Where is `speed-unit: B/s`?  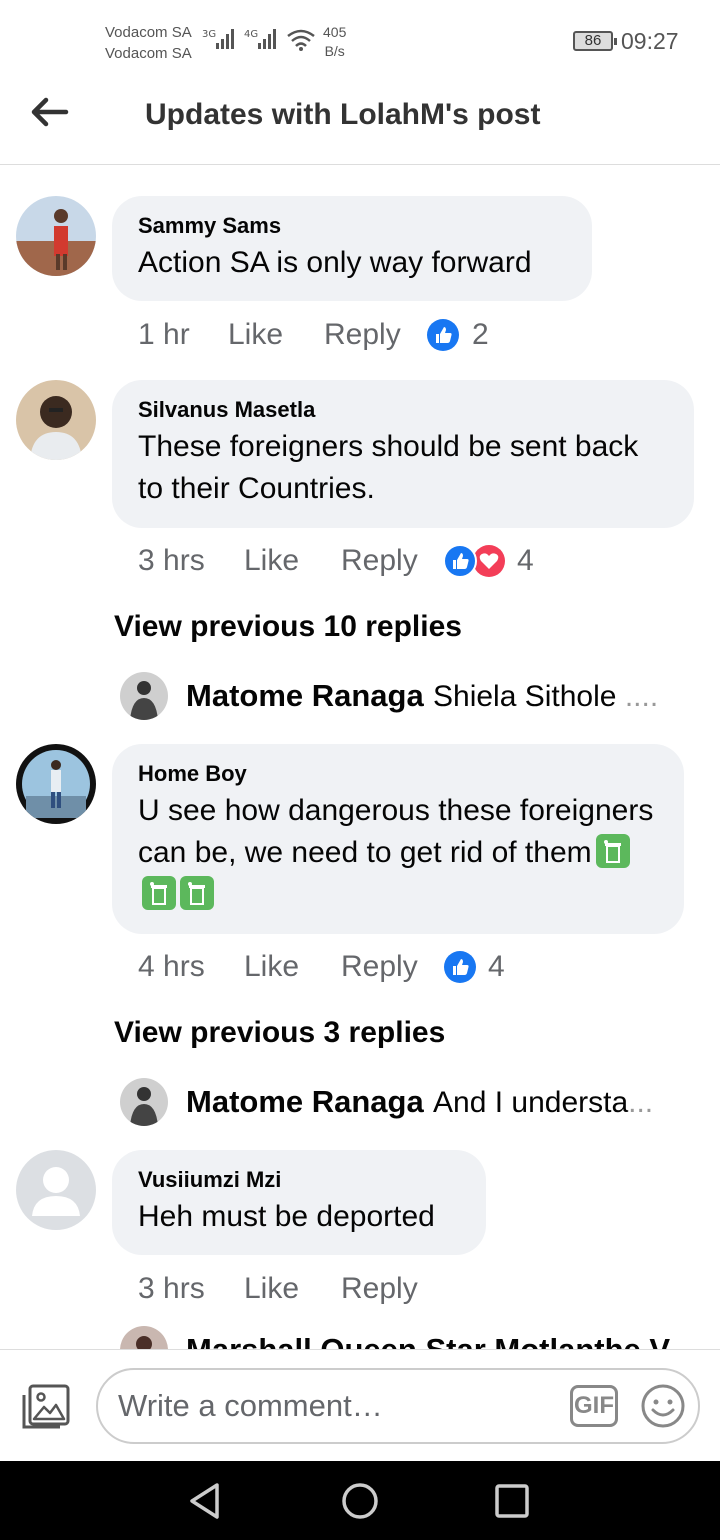 speed-unit: B/s is located at coordinates (334, 51).